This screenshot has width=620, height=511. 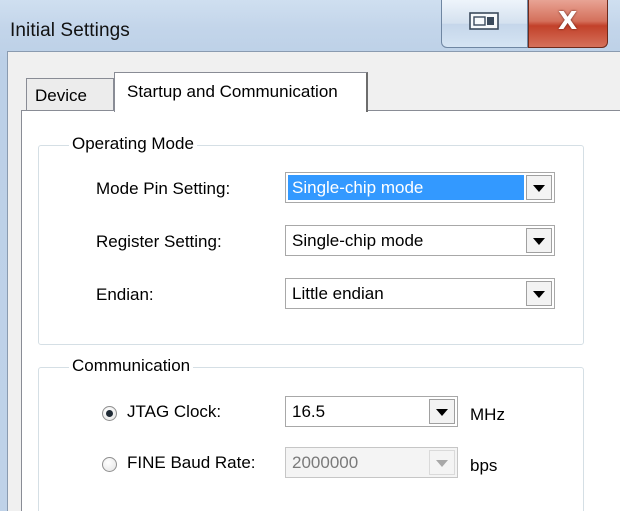 What do you see at coordinates (484, 465) in the screenshot?
I see `fine-baud-rate-unit: bps` at bounding box center [484, 465].